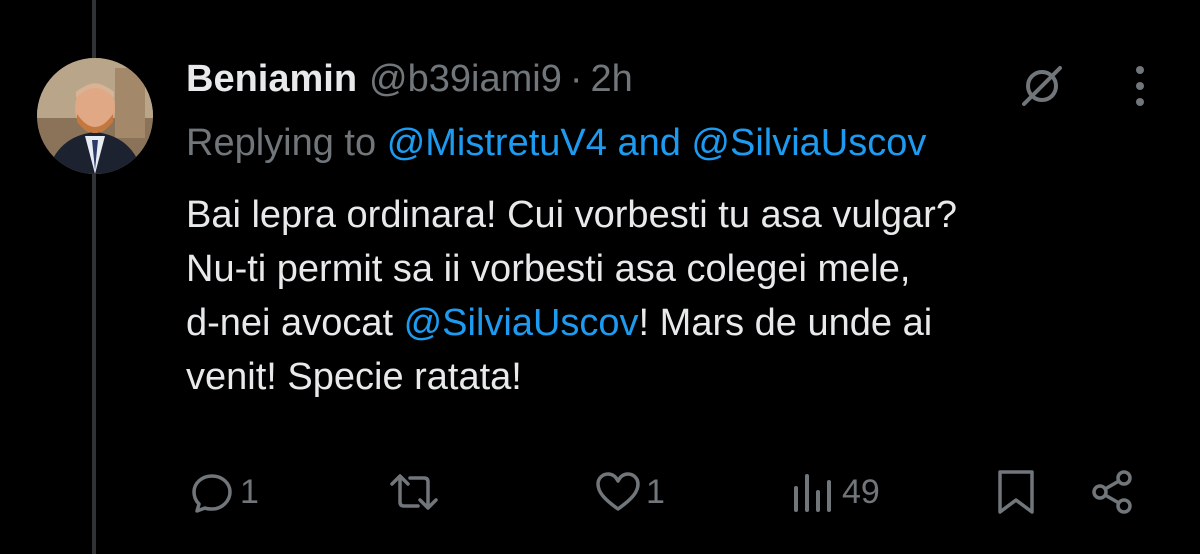 The width and height of the screenshot is (1200, 554). I want to click on tweet-text-segment: ! Mars de unde ai, so click(785, 323).